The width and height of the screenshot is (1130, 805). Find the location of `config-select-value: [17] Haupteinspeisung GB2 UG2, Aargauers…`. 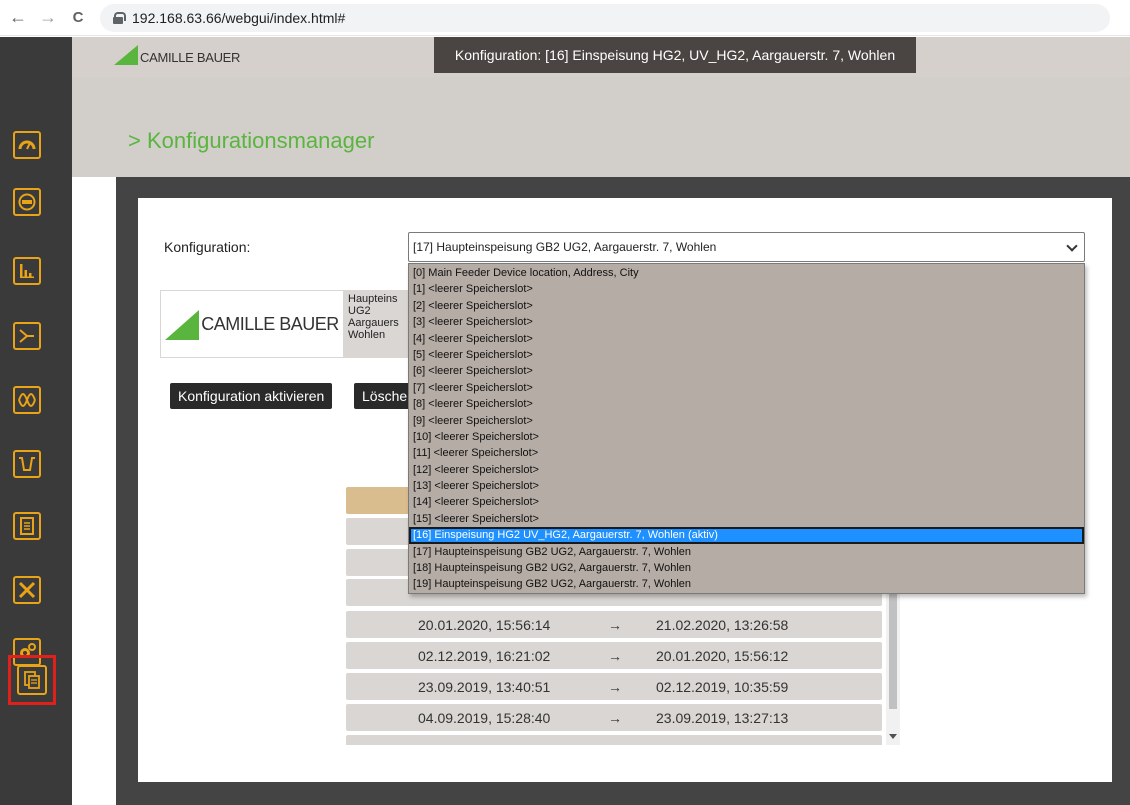

config-select-value: [17] Haupteinspeisung GB2 UG2, Aargauers… is located at coordinates (565, 247).